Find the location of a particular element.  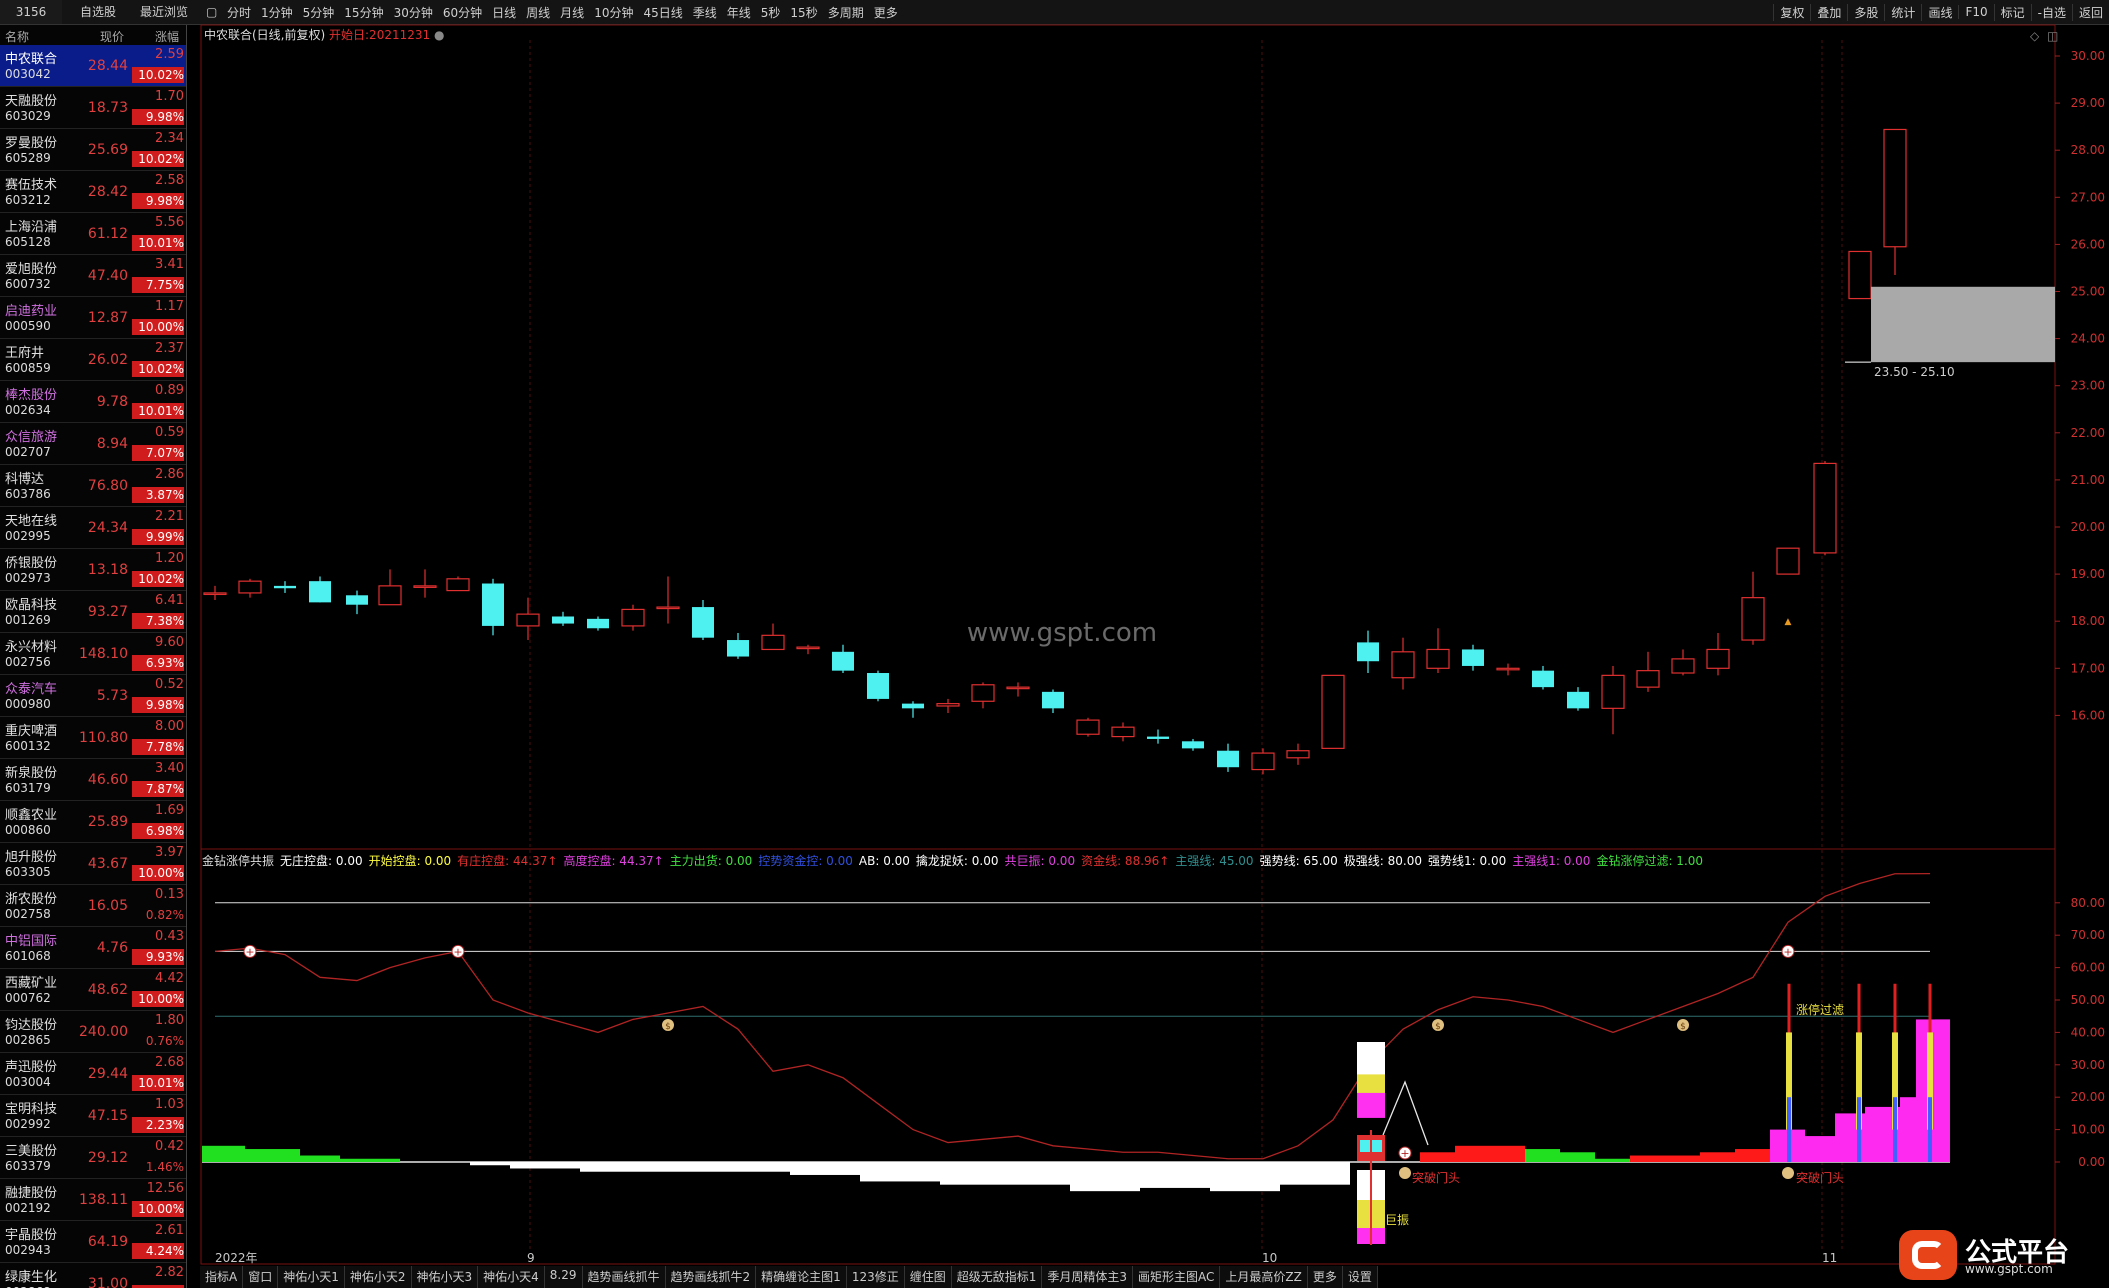

x-label-3: 11 is located at coordinates (1829, 1258).